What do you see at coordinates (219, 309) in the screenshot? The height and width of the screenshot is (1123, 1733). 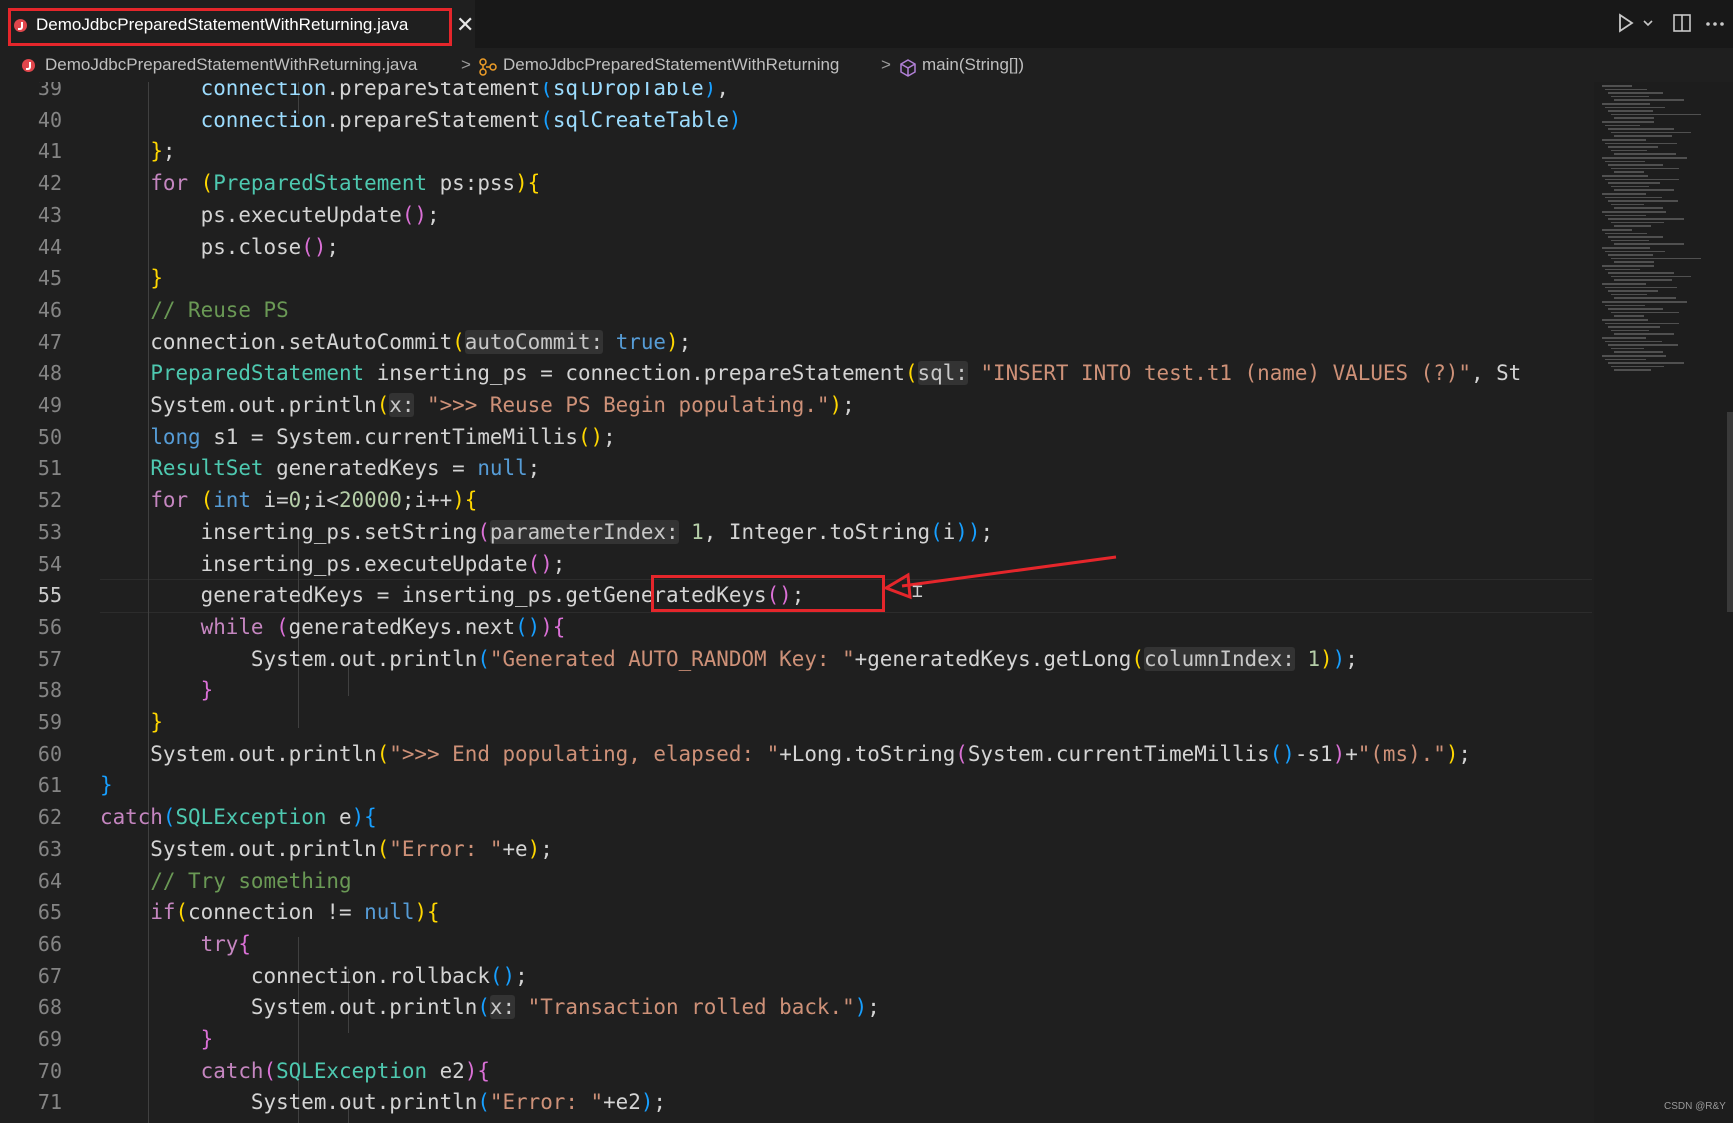 I see `code-token: // Reuse PS` at bounding box center [219, 309].